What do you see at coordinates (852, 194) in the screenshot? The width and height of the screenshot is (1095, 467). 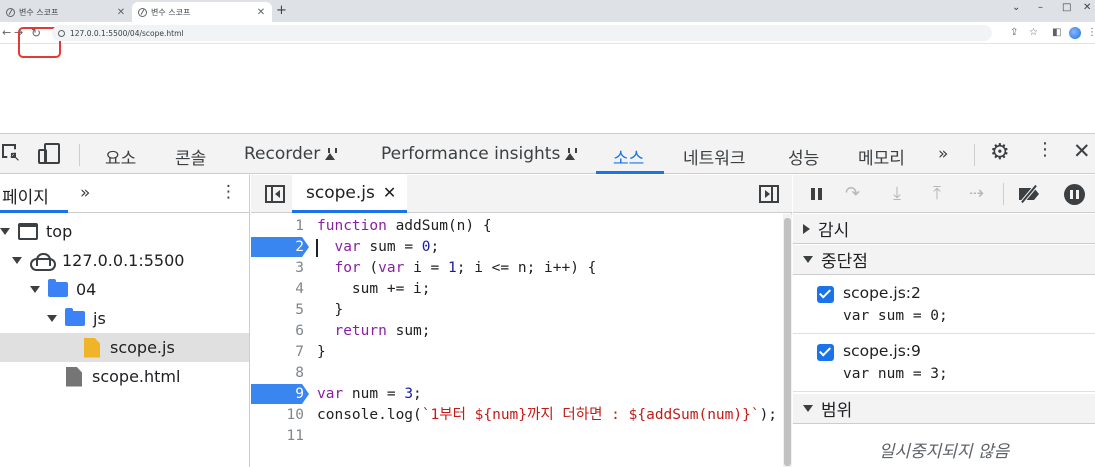 I see `step-over-icon: ↷` at bounding box center [852, 194].